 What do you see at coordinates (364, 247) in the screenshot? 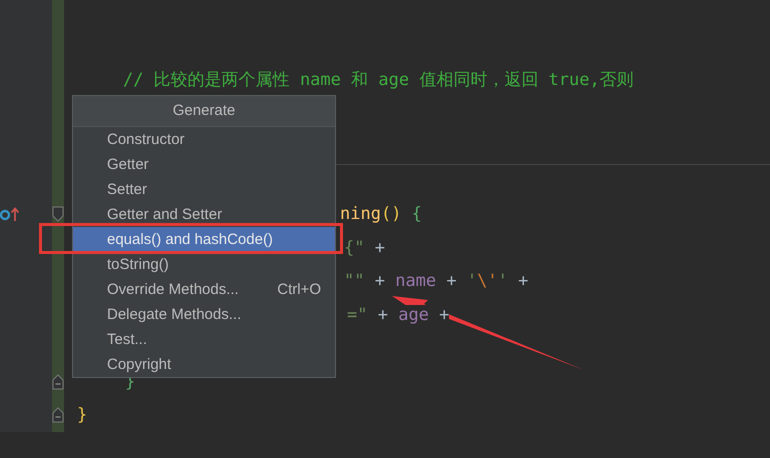
I see `code-line: {" +` at bounding box center [364, 247].